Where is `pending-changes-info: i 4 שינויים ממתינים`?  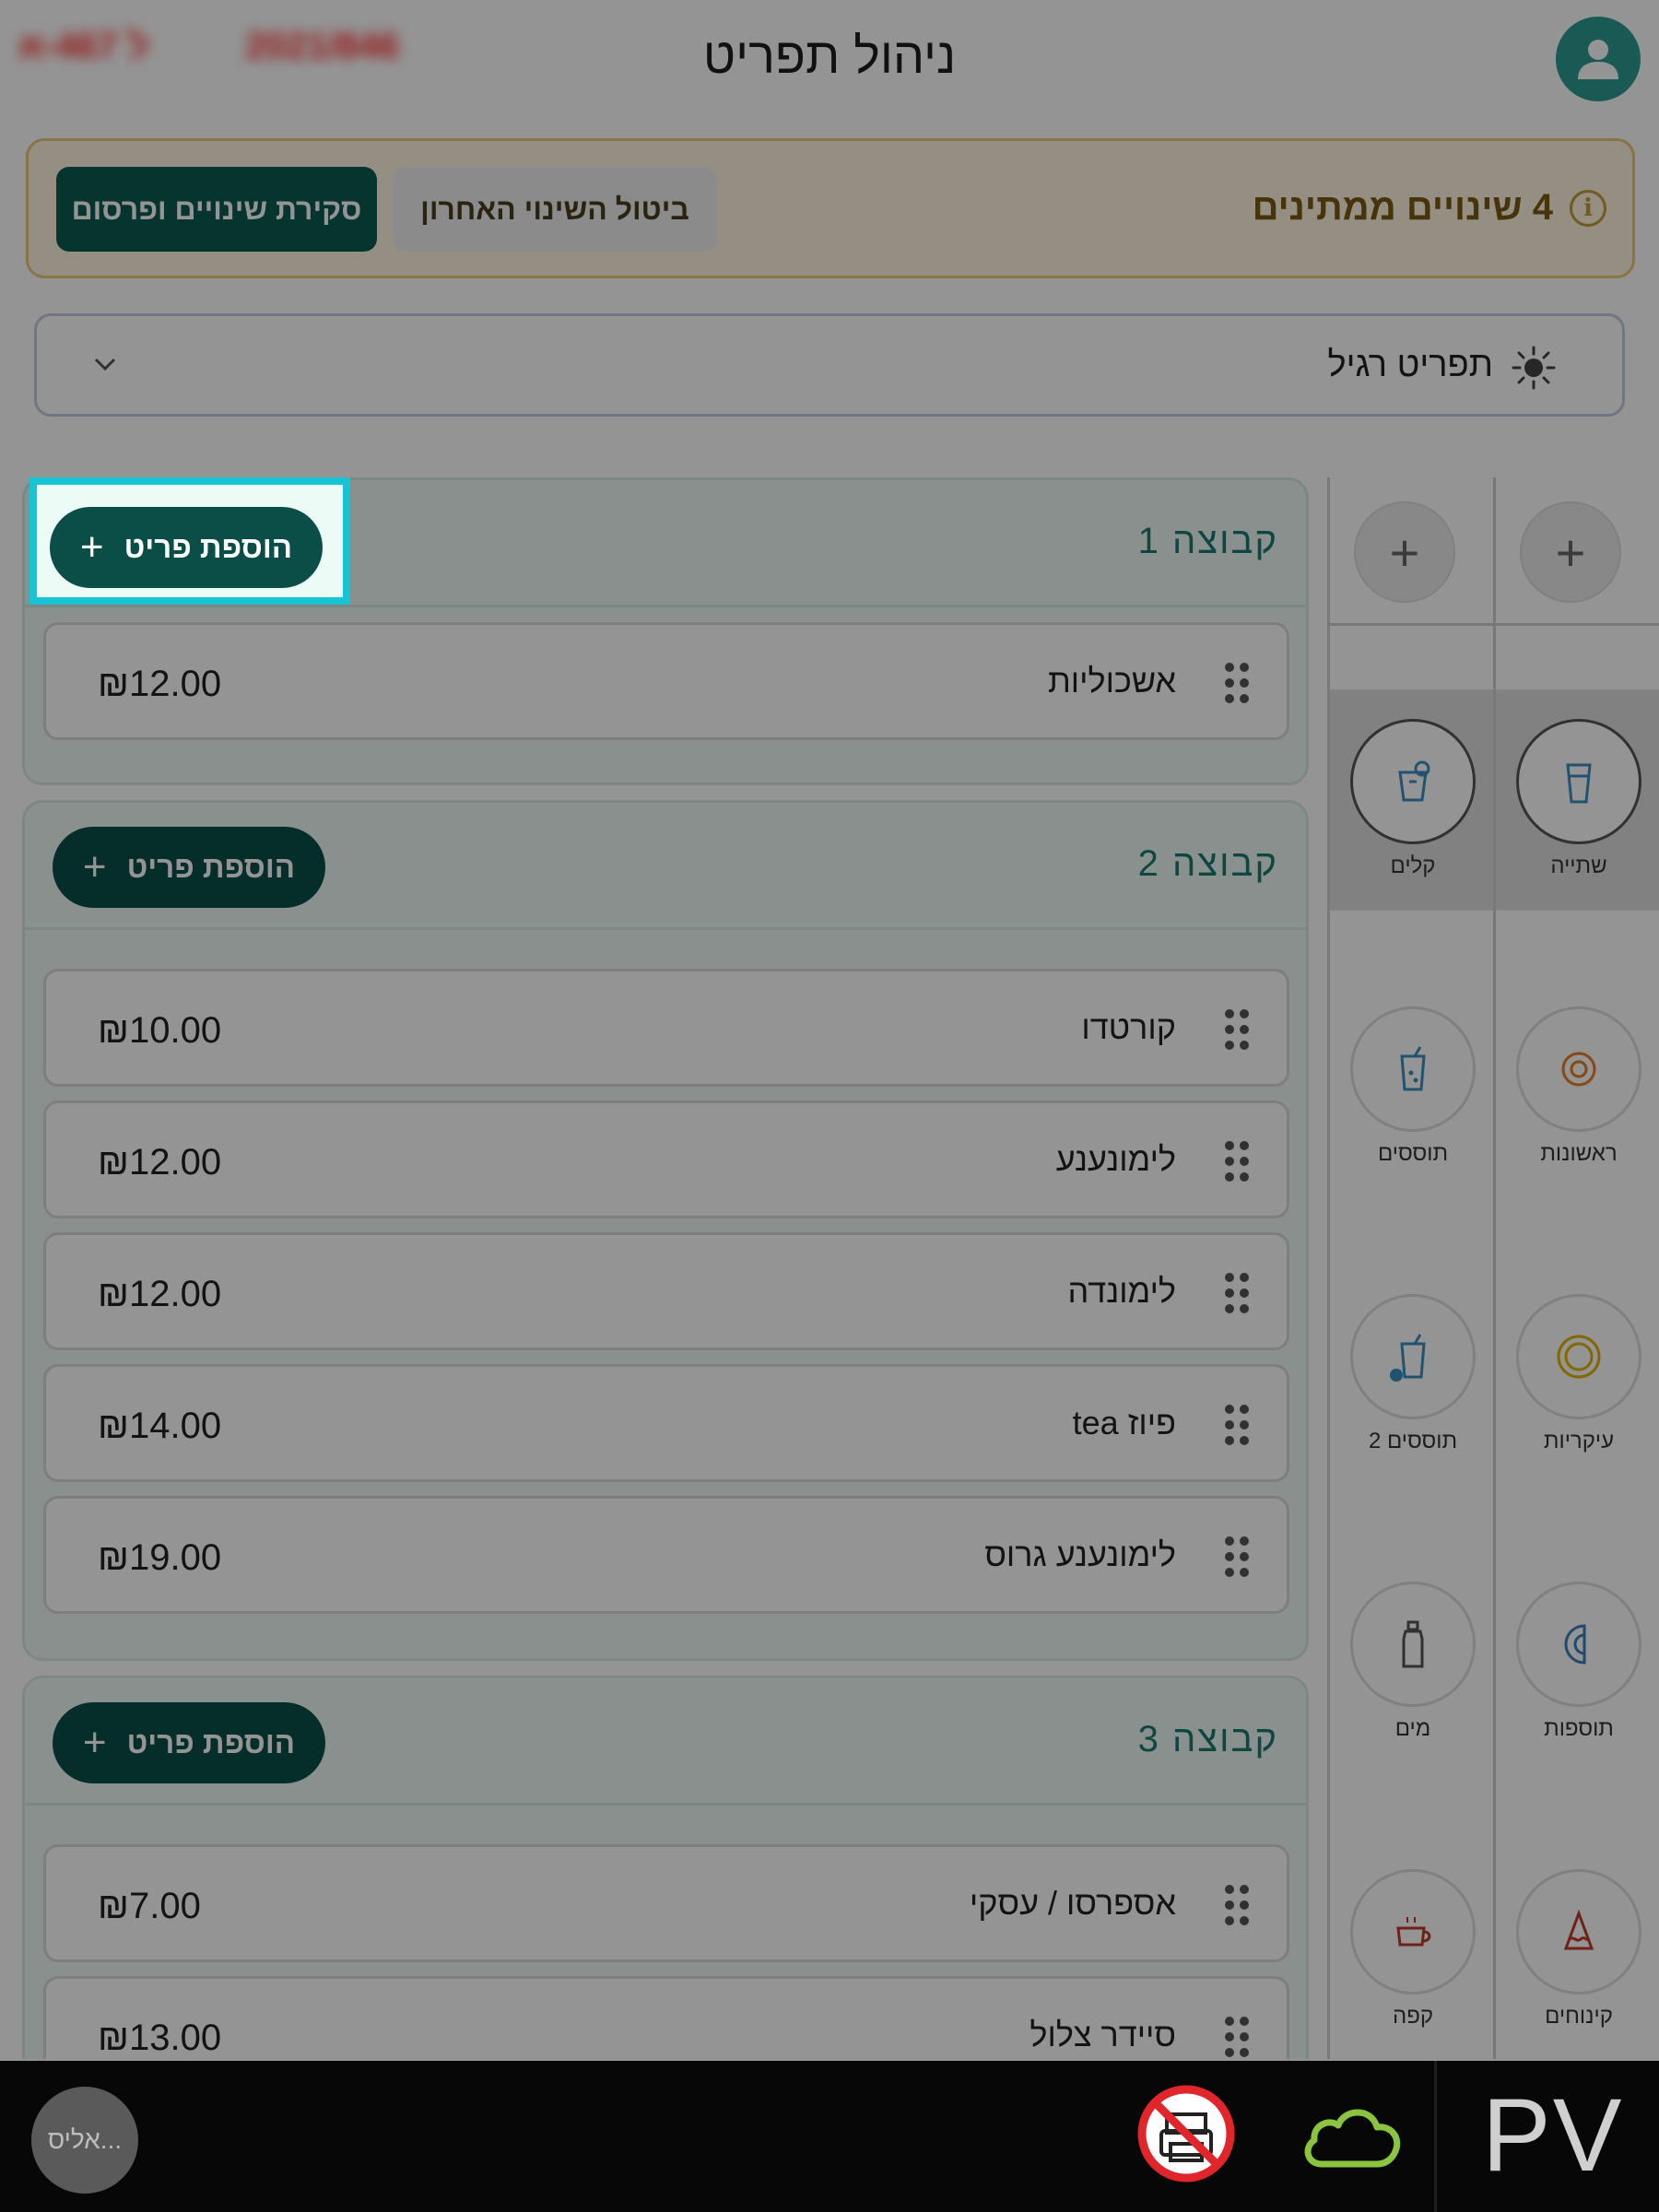
pending-changes-info: i 4 שינויים ממתינים is located at coordinates (1429, 208).